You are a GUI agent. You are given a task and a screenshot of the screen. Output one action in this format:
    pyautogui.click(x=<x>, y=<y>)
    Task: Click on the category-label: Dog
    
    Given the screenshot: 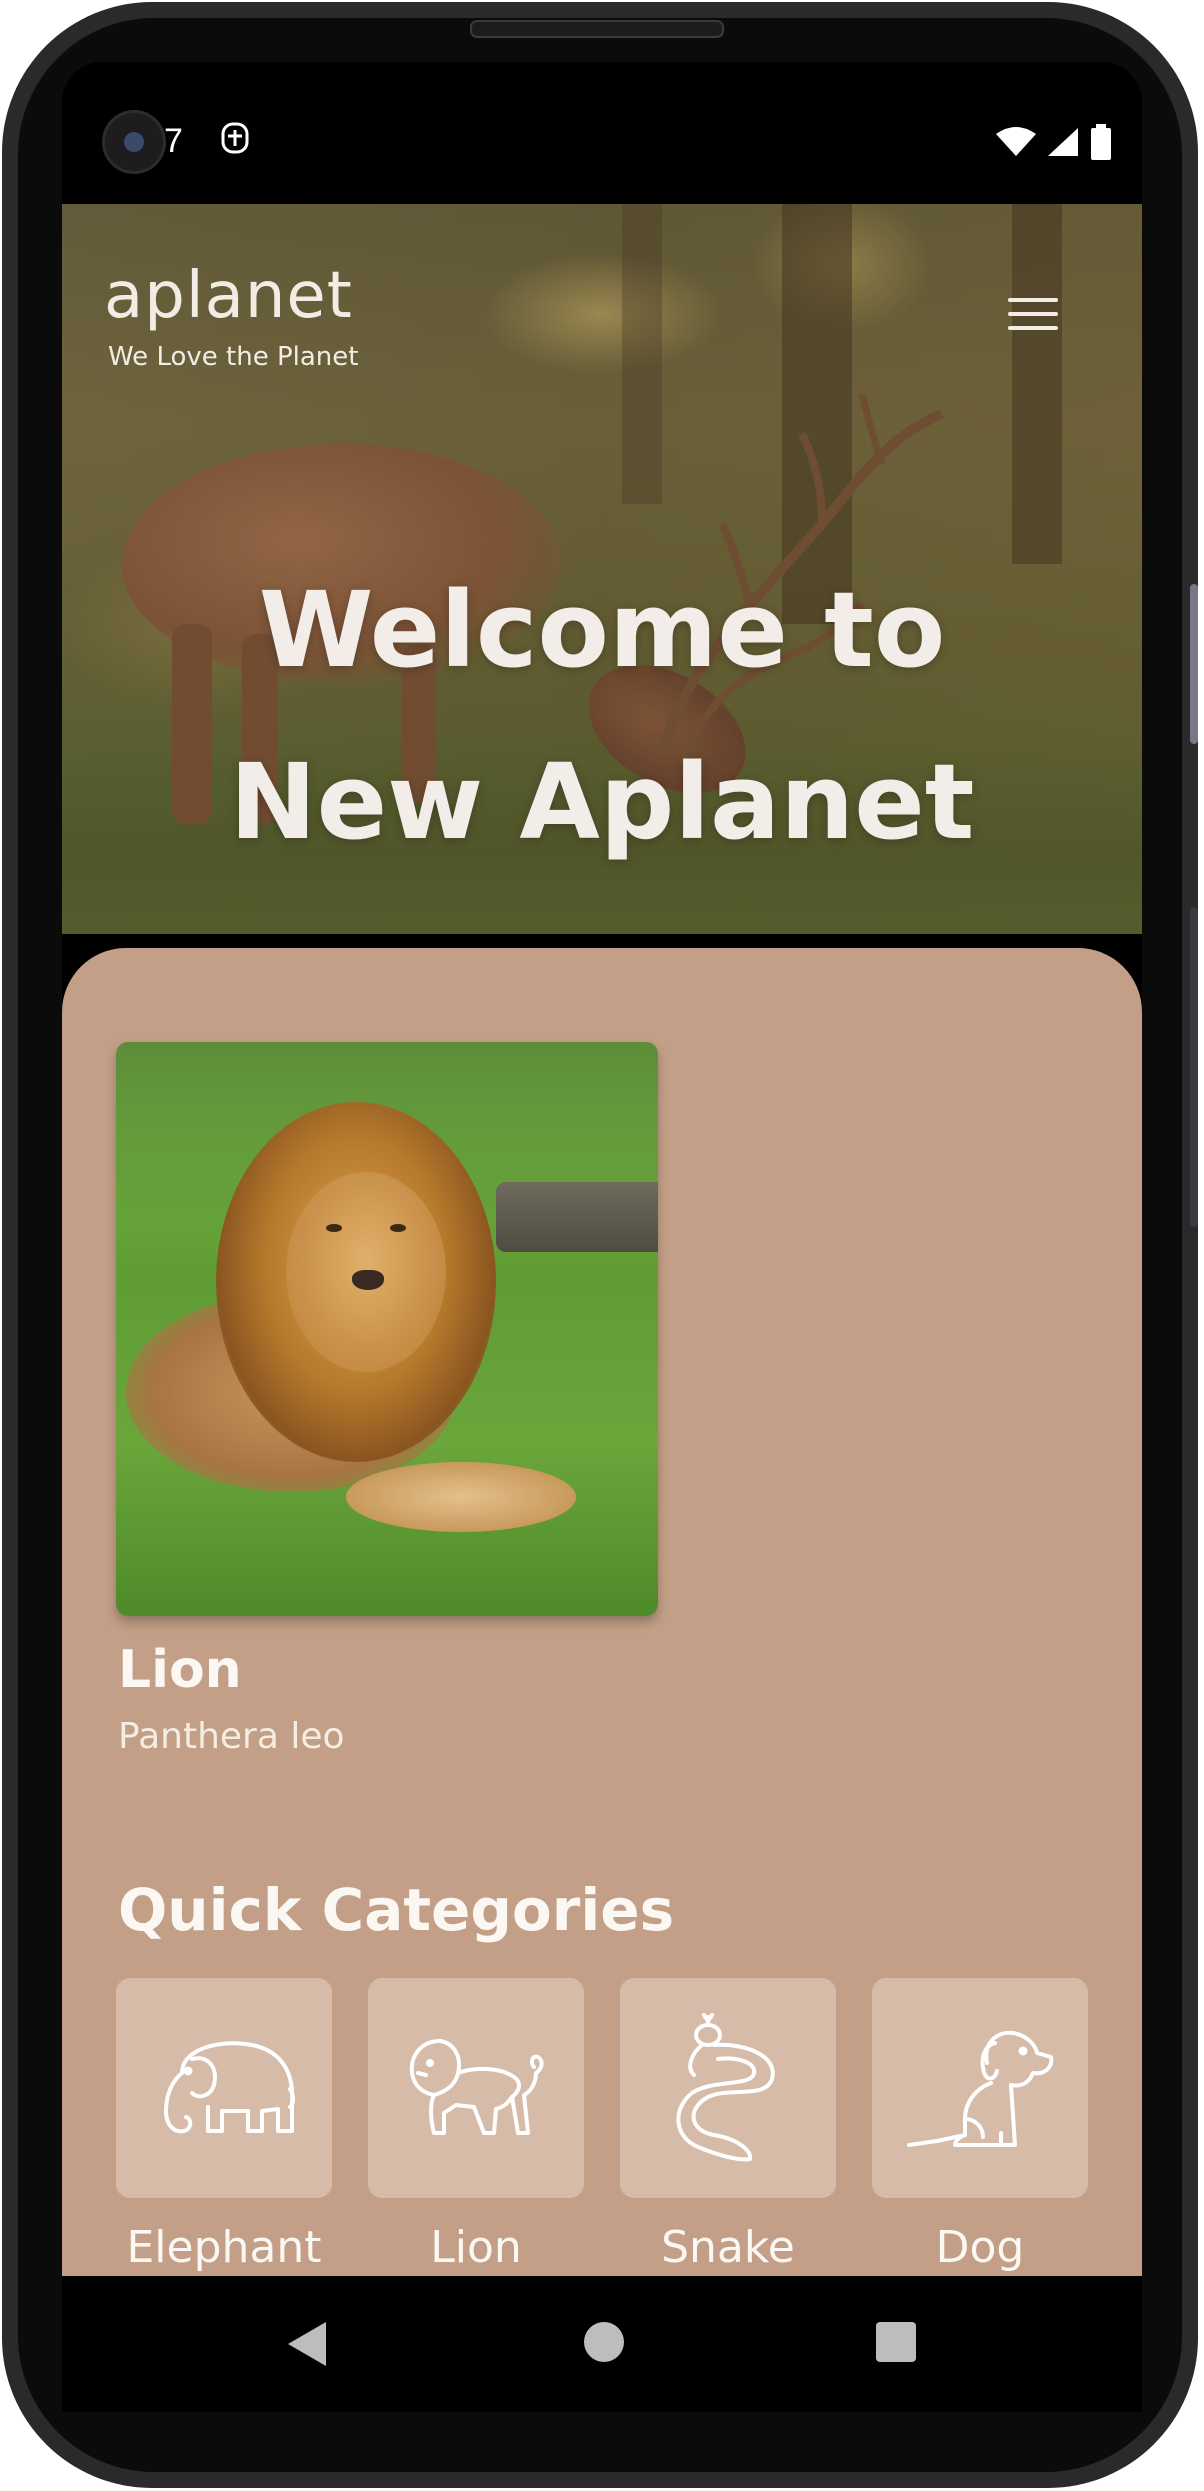 What is the action you would take?
    pyautogui.click(x=980, y=2247)
    